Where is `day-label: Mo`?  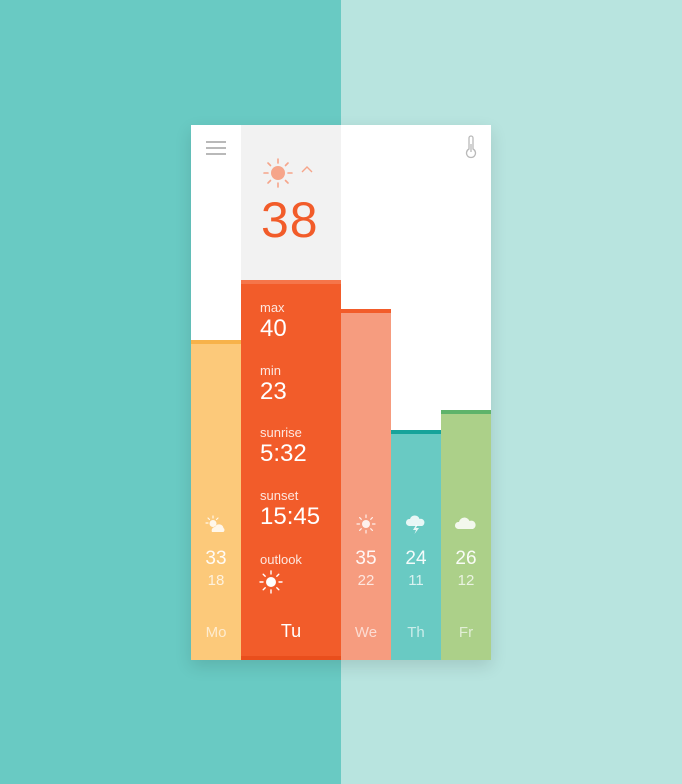
day-label: Mo is located at coordinates (216, 632).